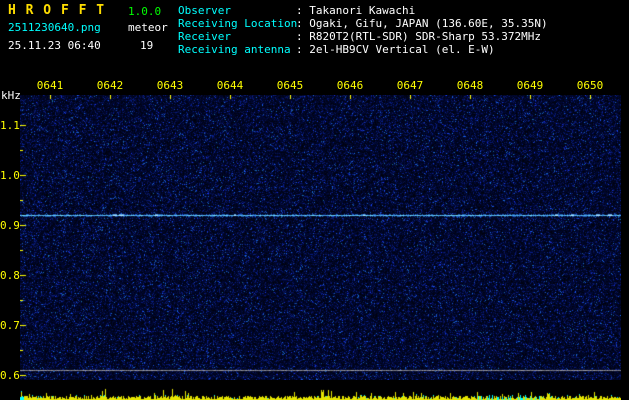  Describe the element at coordinates (10, 125) in the screenshot. I see `y-tick-label: 1.1` at that location.